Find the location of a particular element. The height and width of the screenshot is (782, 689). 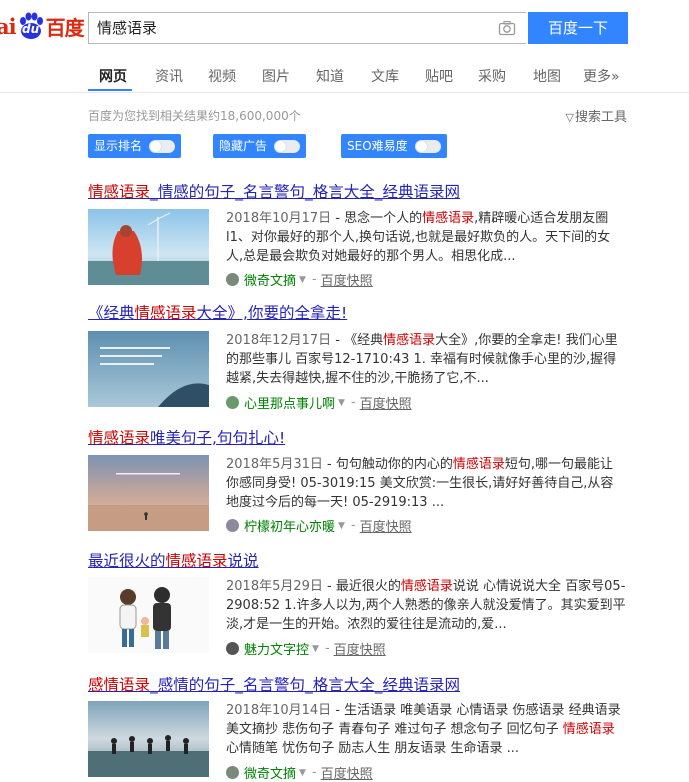

result-title: 感情语录_感情的句子_名言警句_格言大全_经典语录网 is located at coordinates (368, 685).